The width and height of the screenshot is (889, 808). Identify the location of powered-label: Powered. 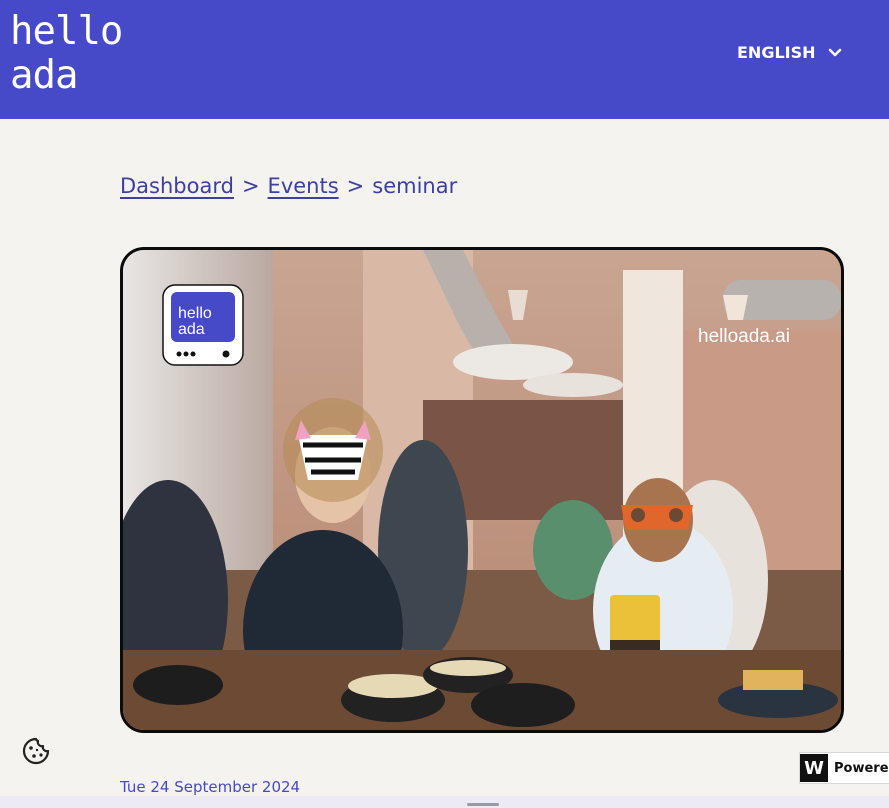
(861, 768).